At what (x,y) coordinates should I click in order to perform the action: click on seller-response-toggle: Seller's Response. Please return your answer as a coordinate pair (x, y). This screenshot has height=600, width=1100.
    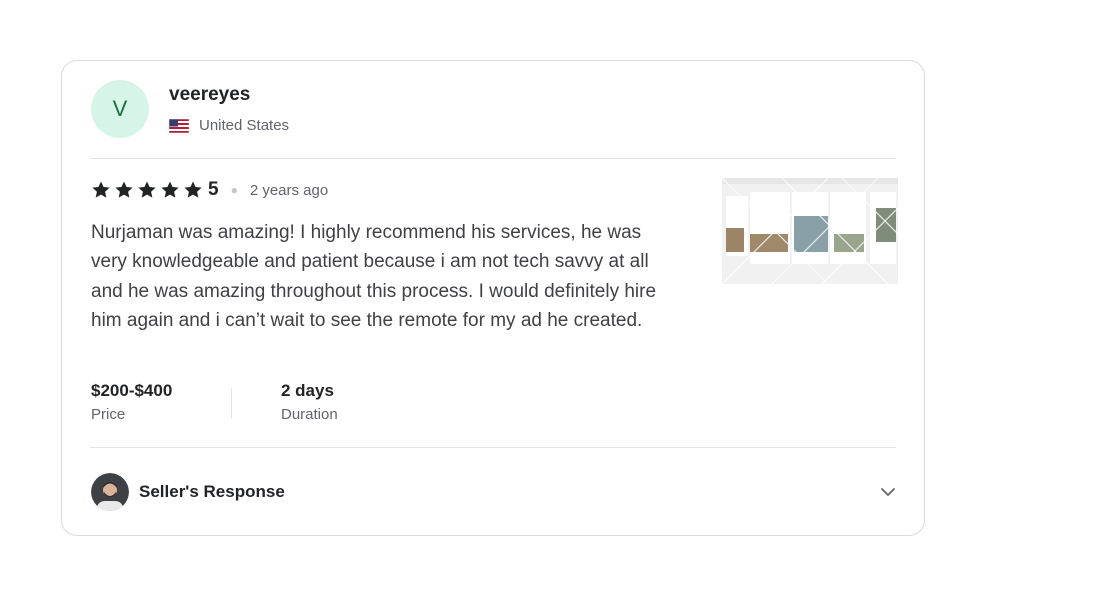
    Looking at the image, I should click on (493, 492).